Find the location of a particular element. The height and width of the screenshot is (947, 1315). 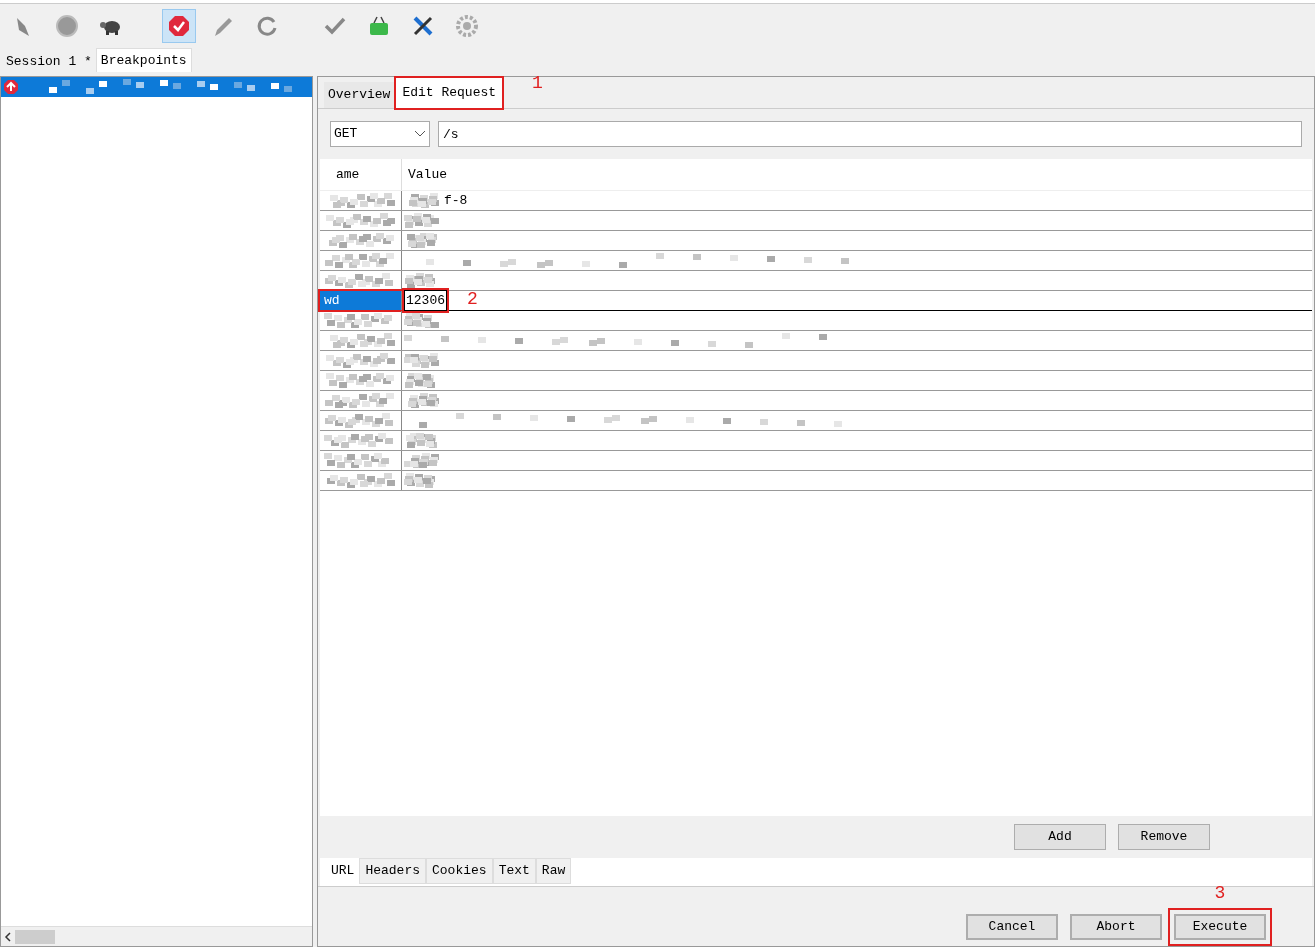

annotation-number: 1 is located at coordinates (537, 83).